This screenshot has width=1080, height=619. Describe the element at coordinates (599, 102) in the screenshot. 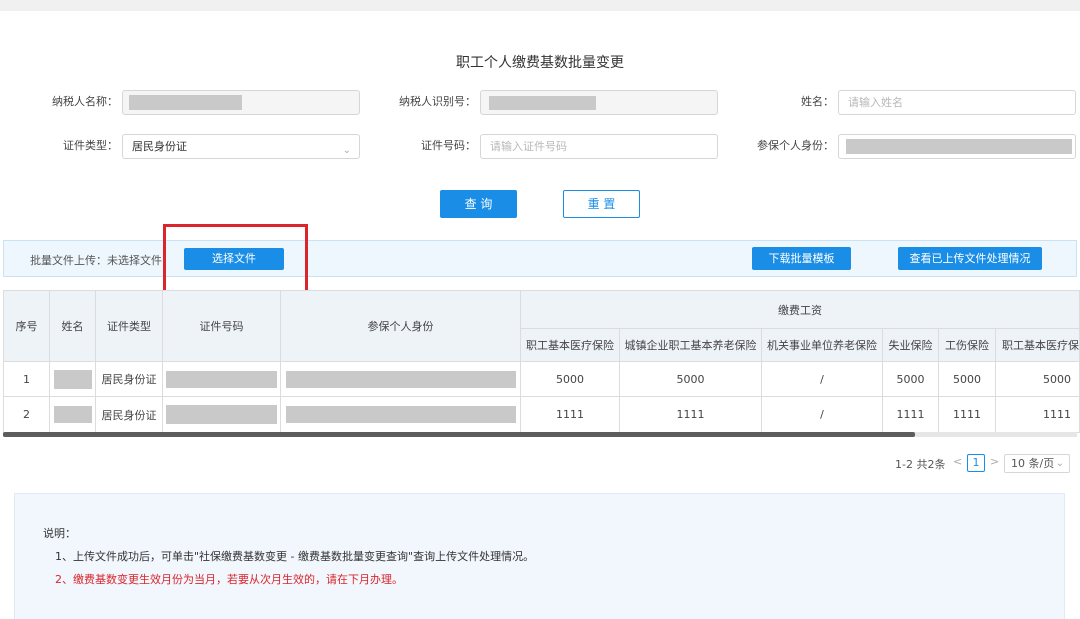

I see `taxpayer-id-field` at that location.